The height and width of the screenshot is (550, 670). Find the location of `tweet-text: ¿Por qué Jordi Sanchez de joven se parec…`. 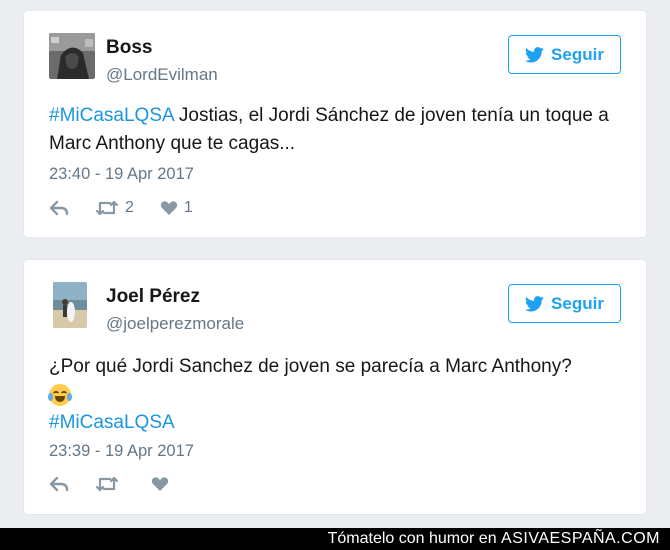

tweet-text: ¿Por qué Jordi Sanchez de joven se parec… is located at coordinates (336, 395).